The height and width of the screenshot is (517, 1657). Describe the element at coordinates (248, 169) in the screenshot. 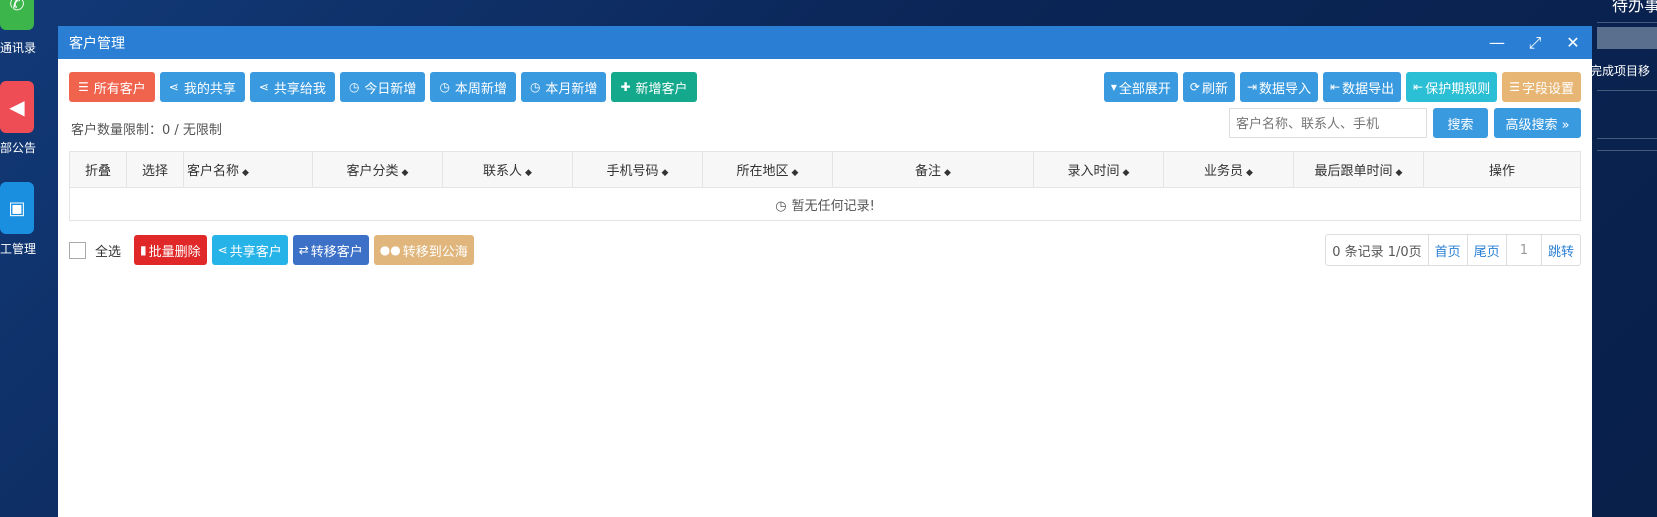

I see `column-header-customer-name: 客户名称 ◆` at that location.